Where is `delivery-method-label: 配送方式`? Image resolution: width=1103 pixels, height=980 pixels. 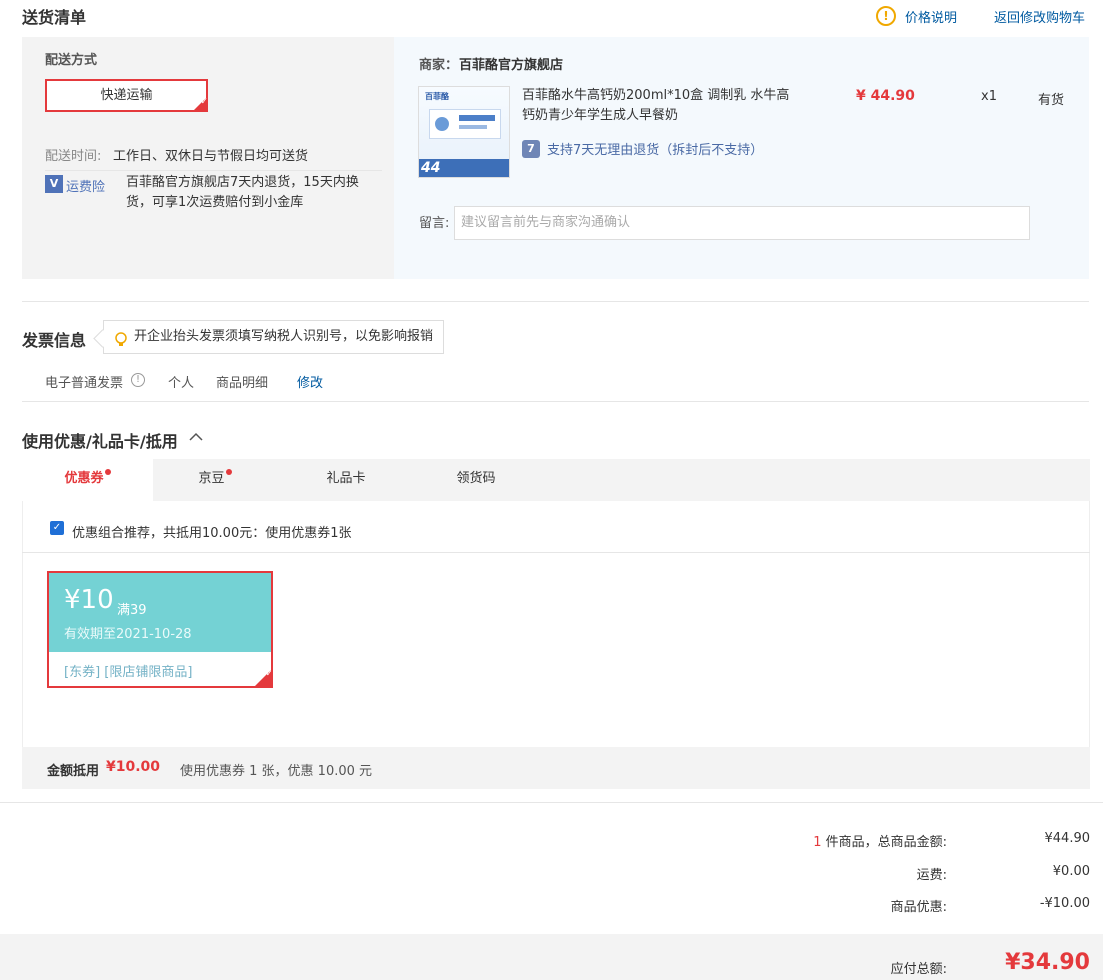 delivery-method-label: 配送方式 is located at coordinates (71, 60).